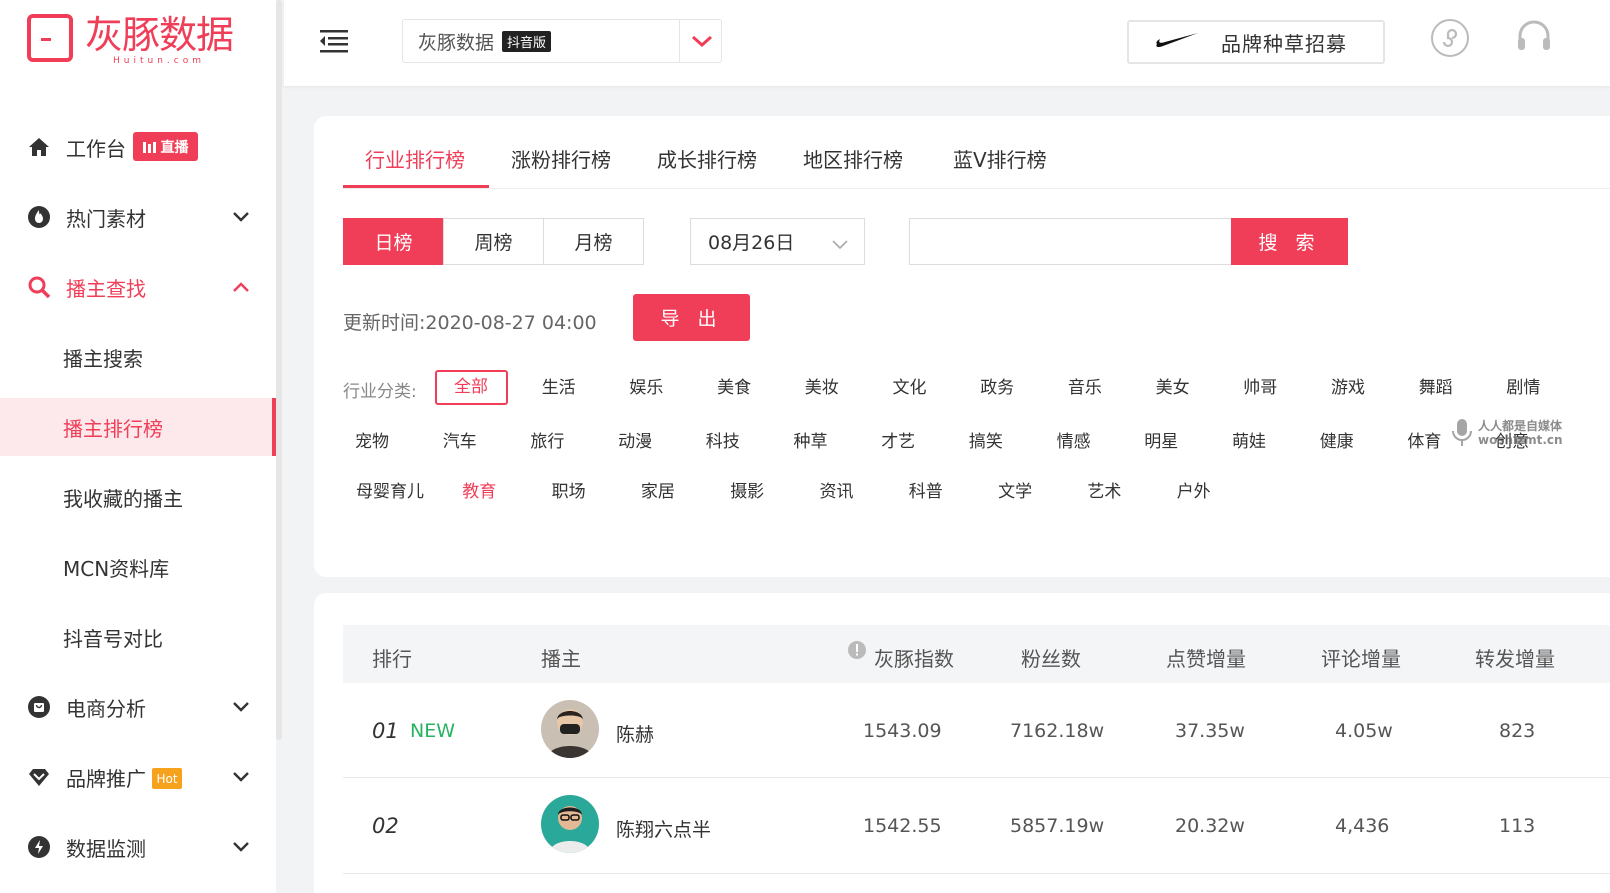  What do you see at coordinates (1436, 385) in the screenshot?
I see `category-row1-11: 舞蹈` at bounding box center [1436, 385].